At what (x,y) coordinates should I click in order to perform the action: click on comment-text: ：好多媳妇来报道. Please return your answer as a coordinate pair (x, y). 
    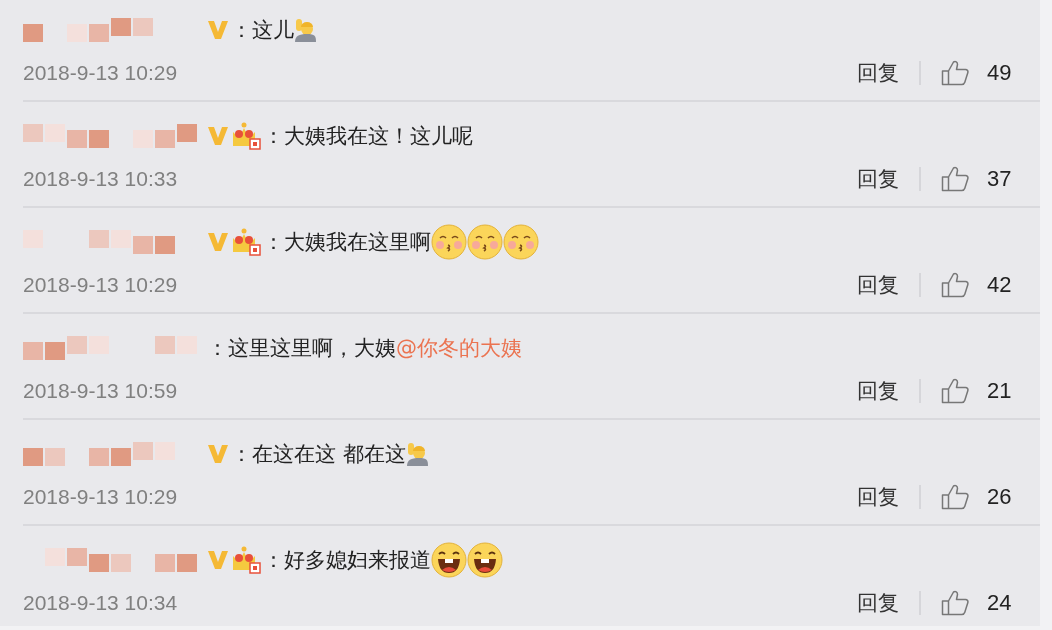
    Looking at the image, I should click on (347, 560).